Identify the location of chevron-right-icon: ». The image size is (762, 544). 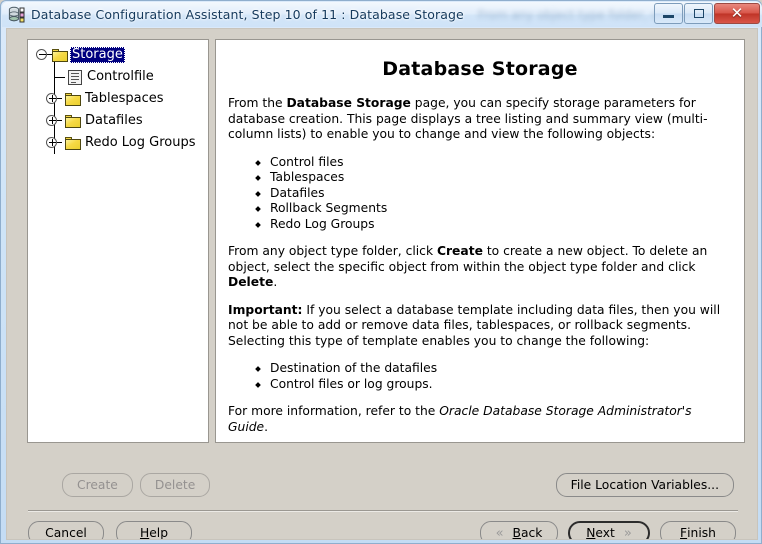
(627, 532).